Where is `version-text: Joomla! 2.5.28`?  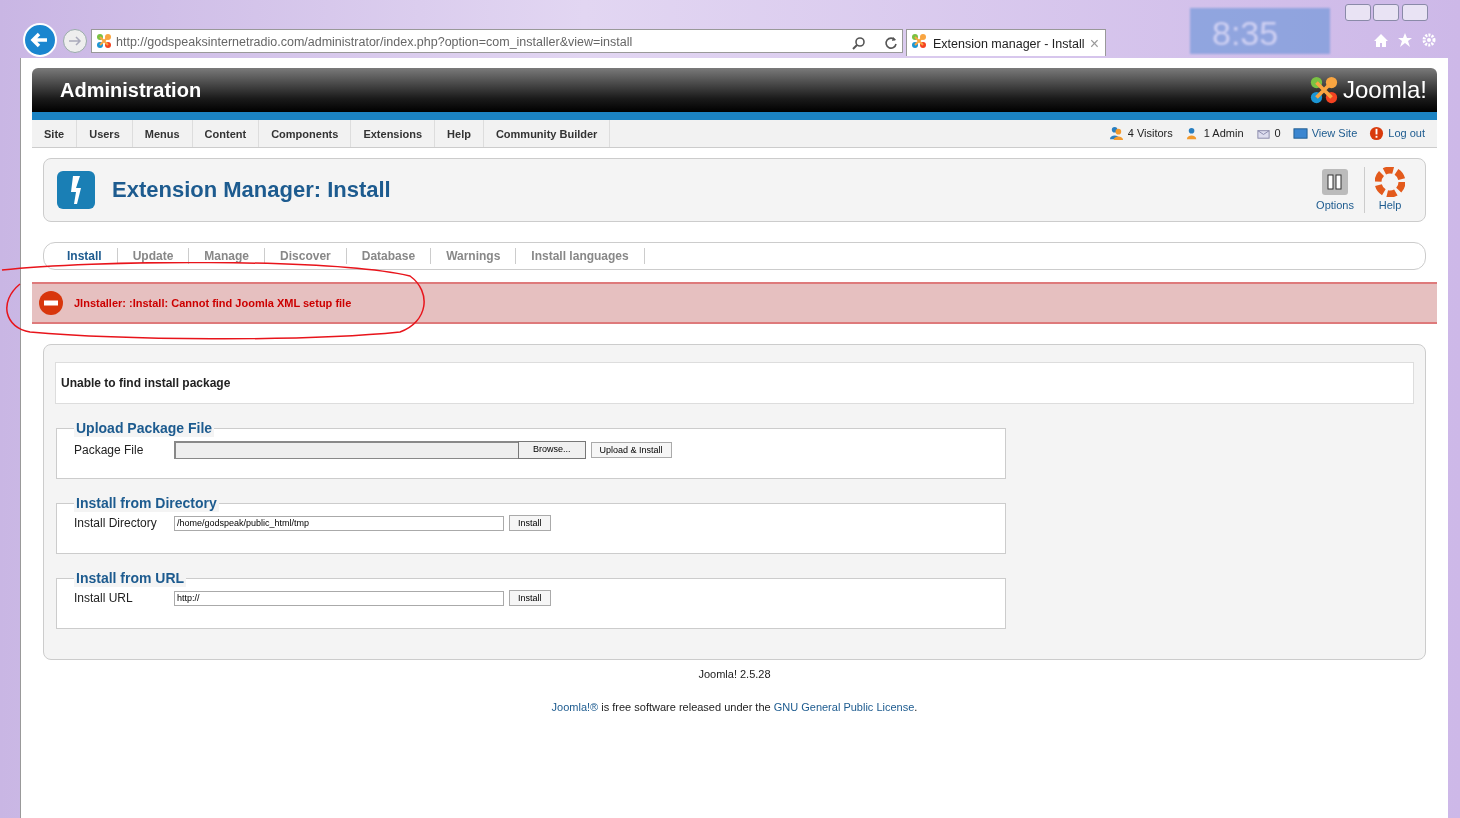
version-text: Joomla! 2.5.28 is located at coordinates (734, 674).